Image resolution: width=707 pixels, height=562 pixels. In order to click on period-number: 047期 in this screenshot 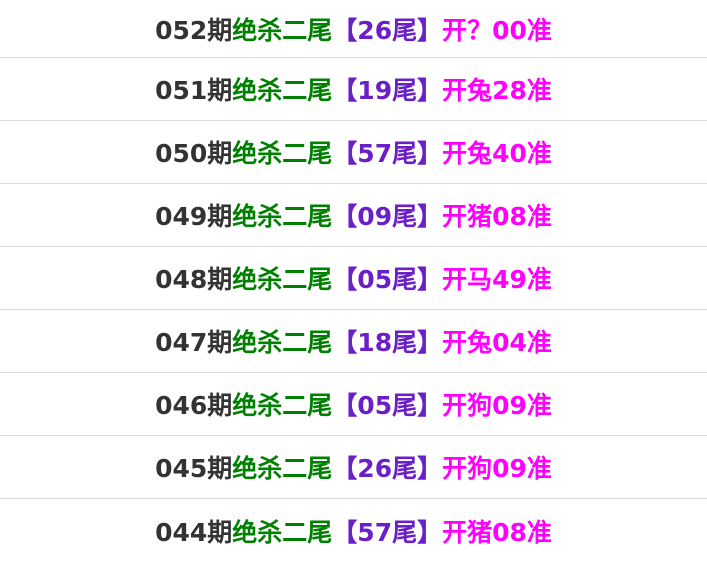, I will do `click(194, 342)`.